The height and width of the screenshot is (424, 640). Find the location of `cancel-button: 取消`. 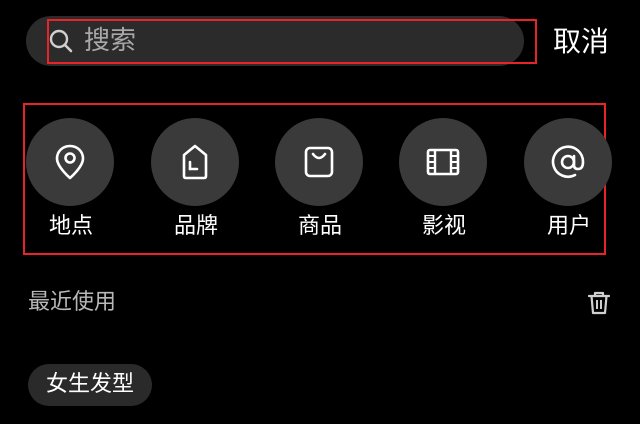

cancel-button: 取消 is located at coordinates (581, 42).